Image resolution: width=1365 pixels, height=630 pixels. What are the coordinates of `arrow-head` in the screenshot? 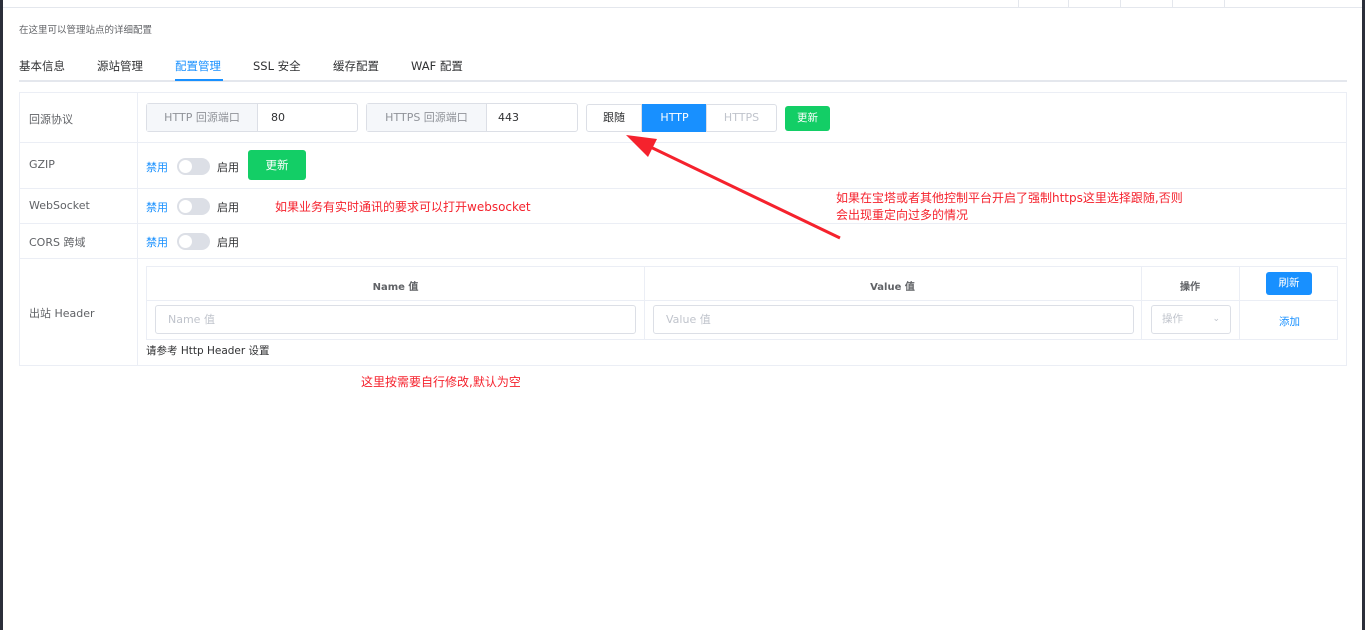 It's located at (641, 146).